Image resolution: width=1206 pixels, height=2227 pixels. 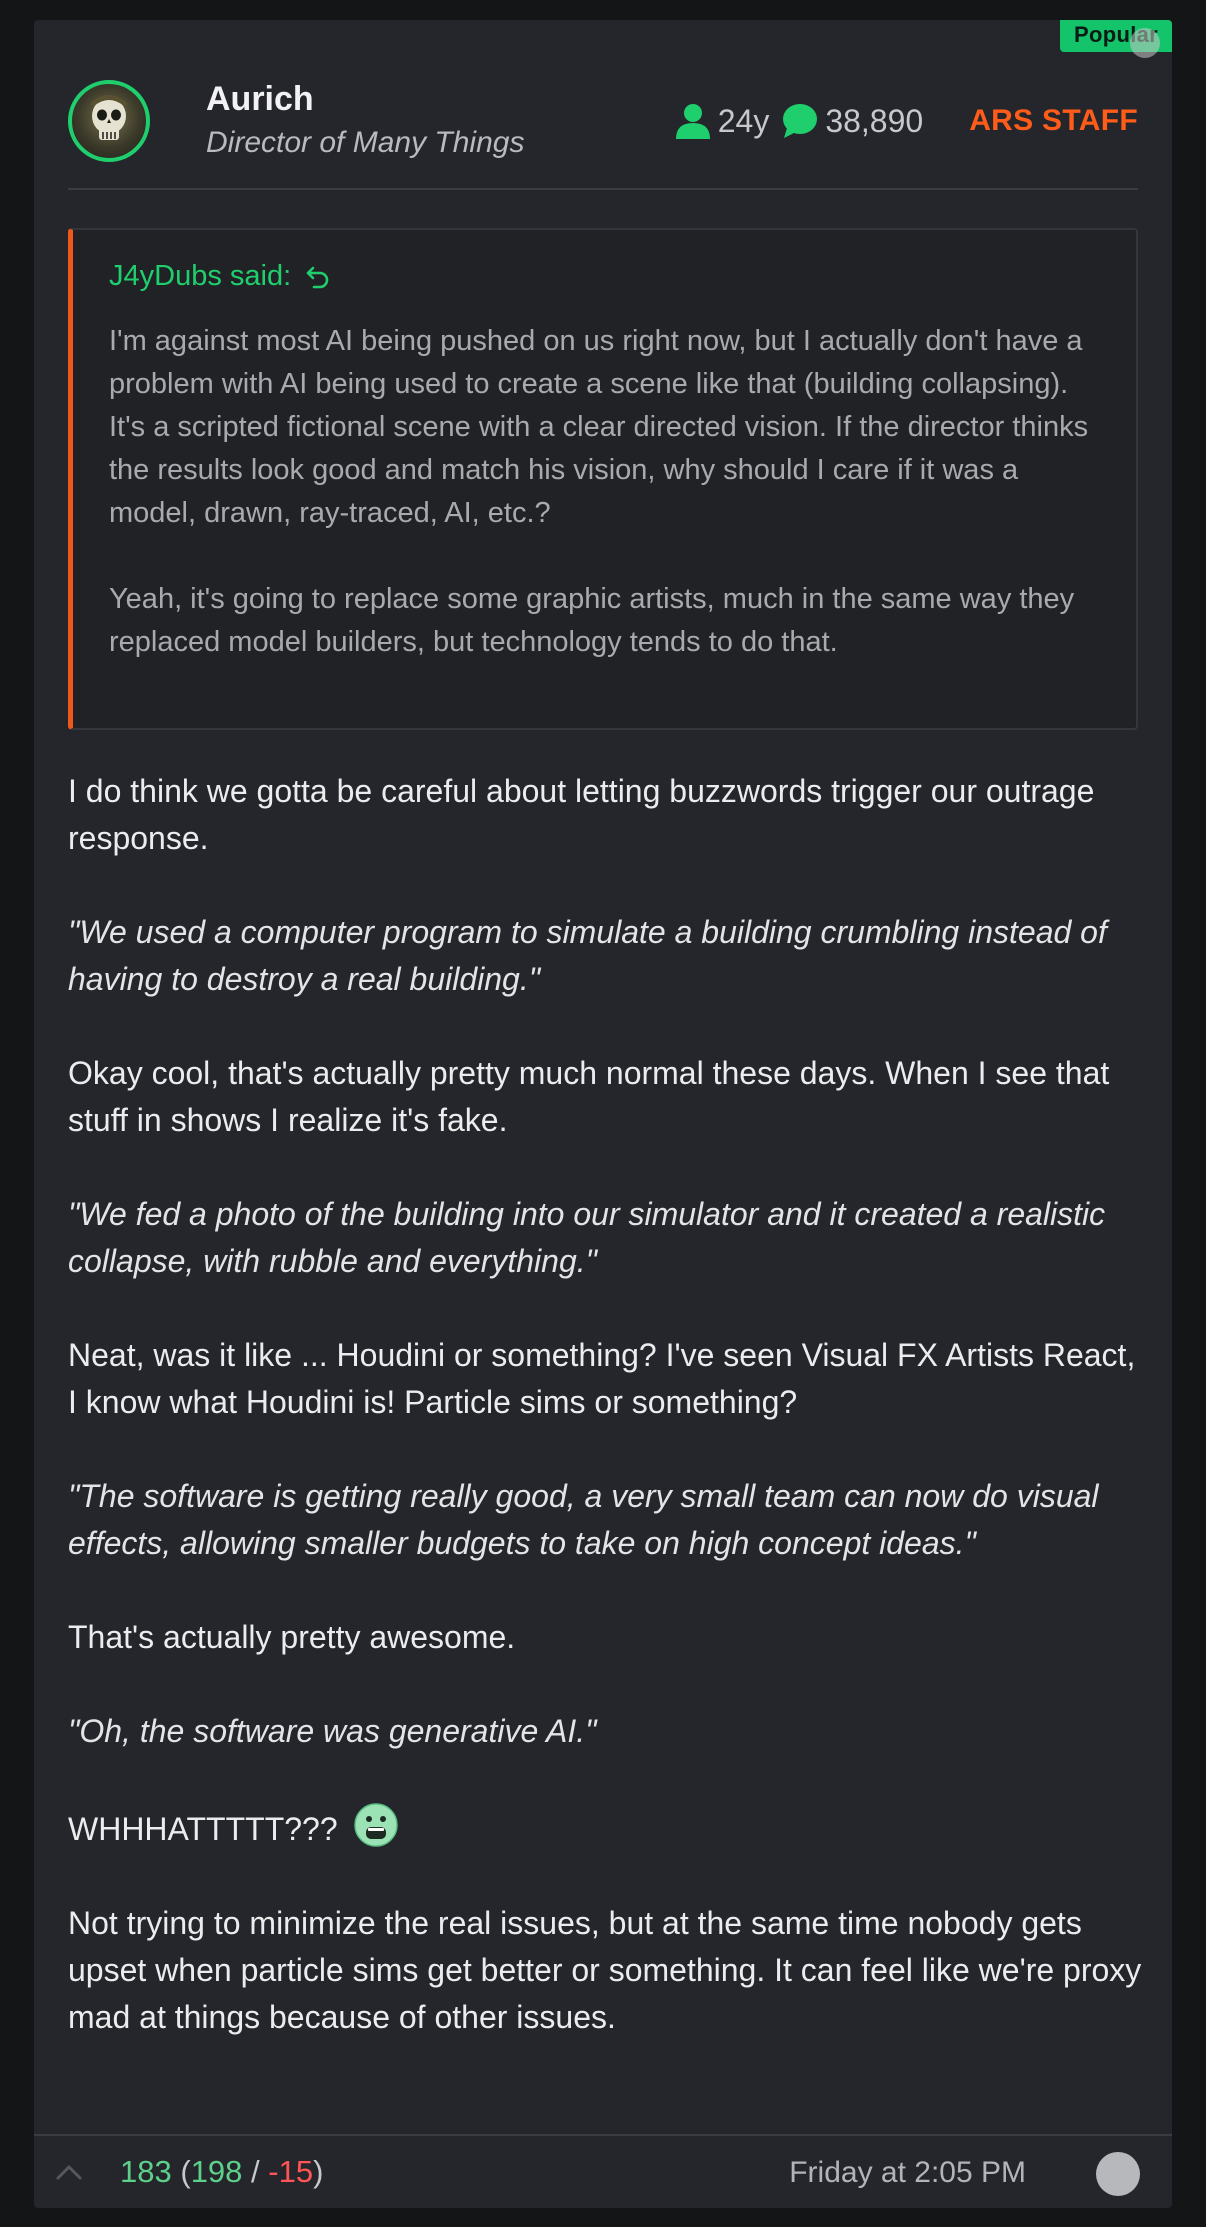 I want to click on vote-score: 183 (198 / -15), so click(x=221, y=2172).